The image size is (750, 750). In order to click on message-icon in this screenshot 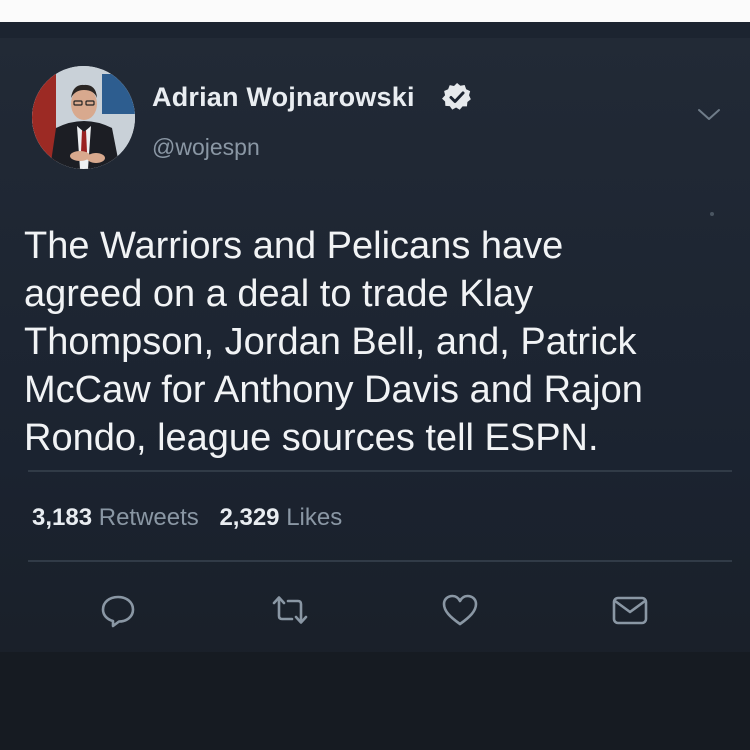, I will do `click(630, 610)`.